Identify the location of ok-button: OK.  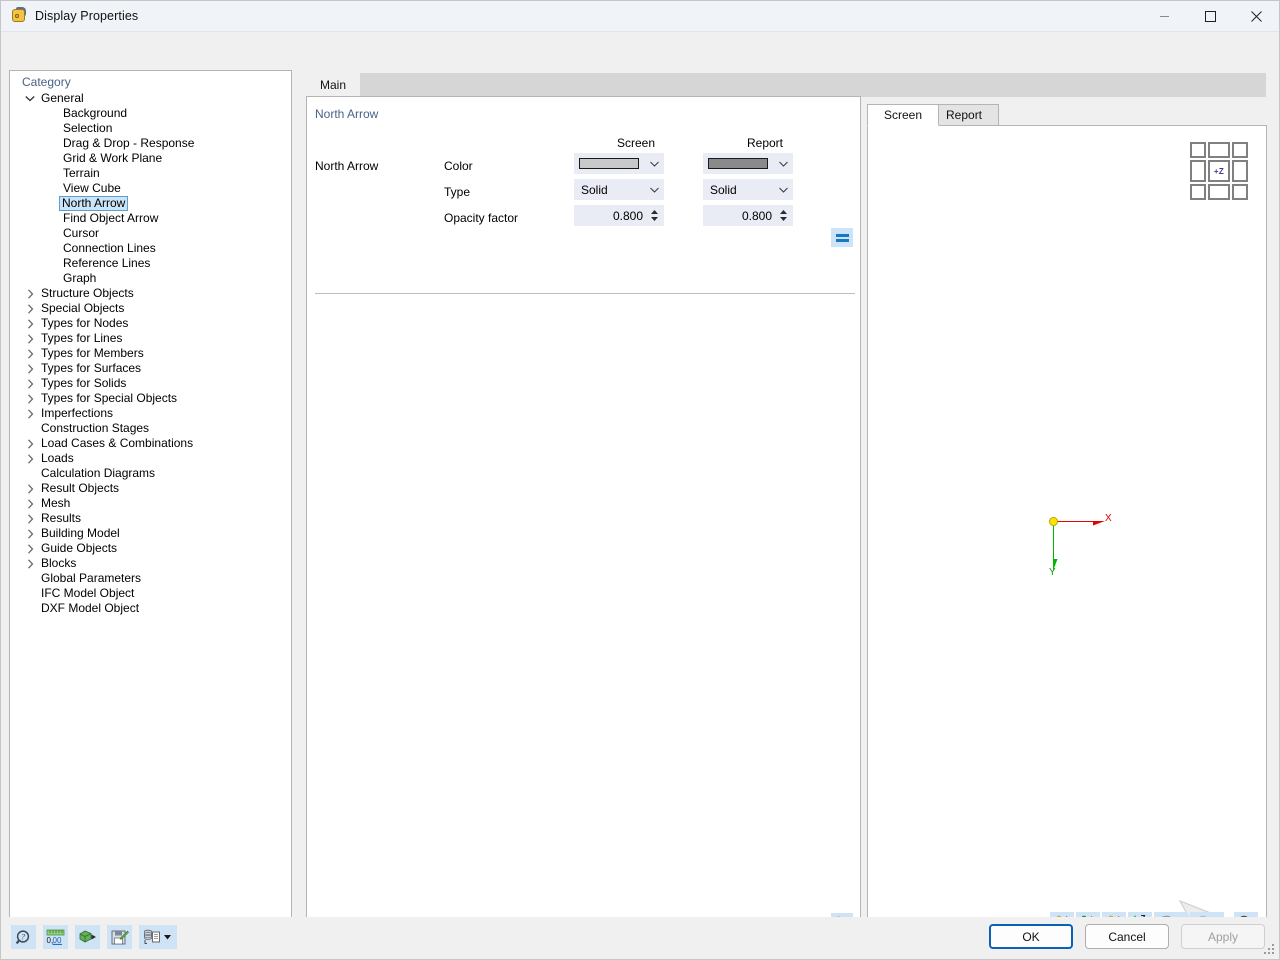
(1031, 936).